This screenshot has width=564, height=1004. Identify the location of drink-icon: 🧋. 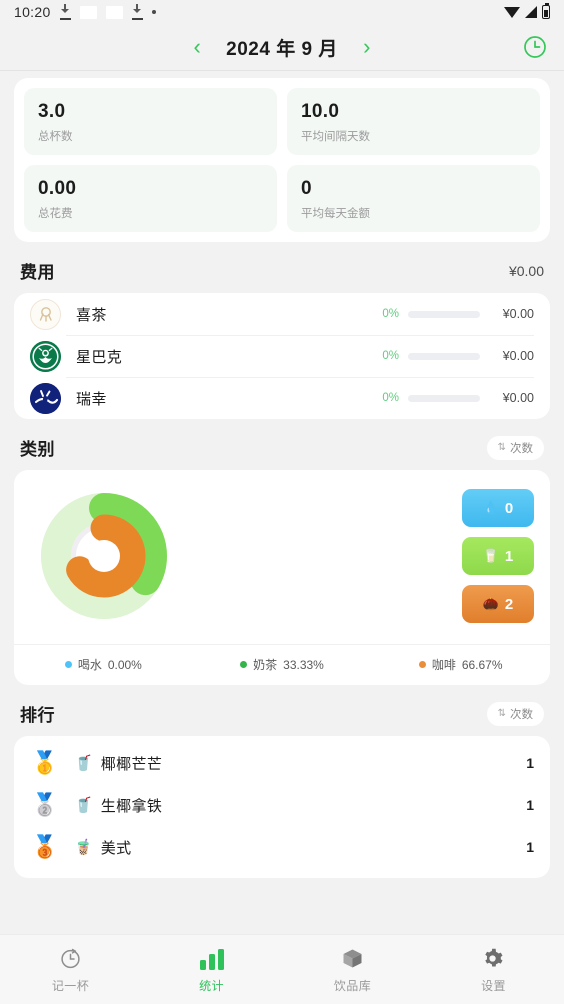
(83, 847).